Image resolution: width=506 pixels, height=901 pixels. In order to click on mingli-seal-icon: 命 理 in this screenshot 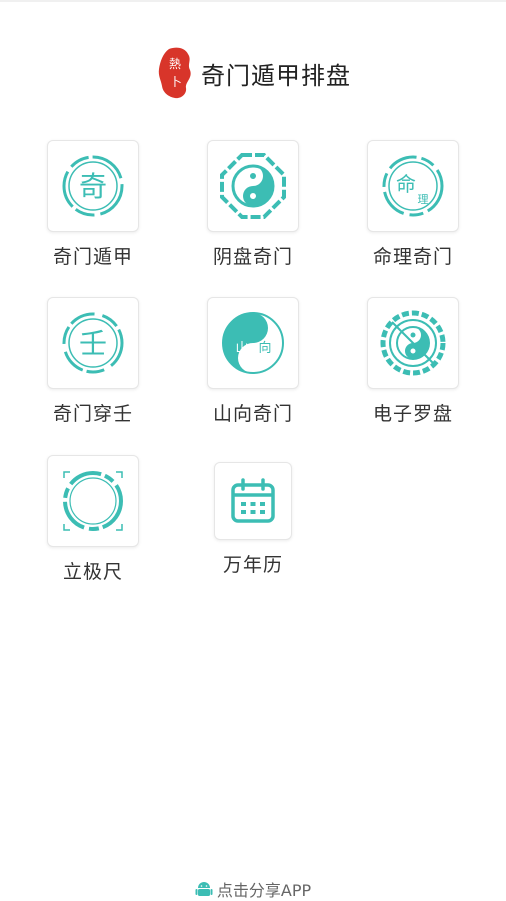, I will do `click(413, 186)`.